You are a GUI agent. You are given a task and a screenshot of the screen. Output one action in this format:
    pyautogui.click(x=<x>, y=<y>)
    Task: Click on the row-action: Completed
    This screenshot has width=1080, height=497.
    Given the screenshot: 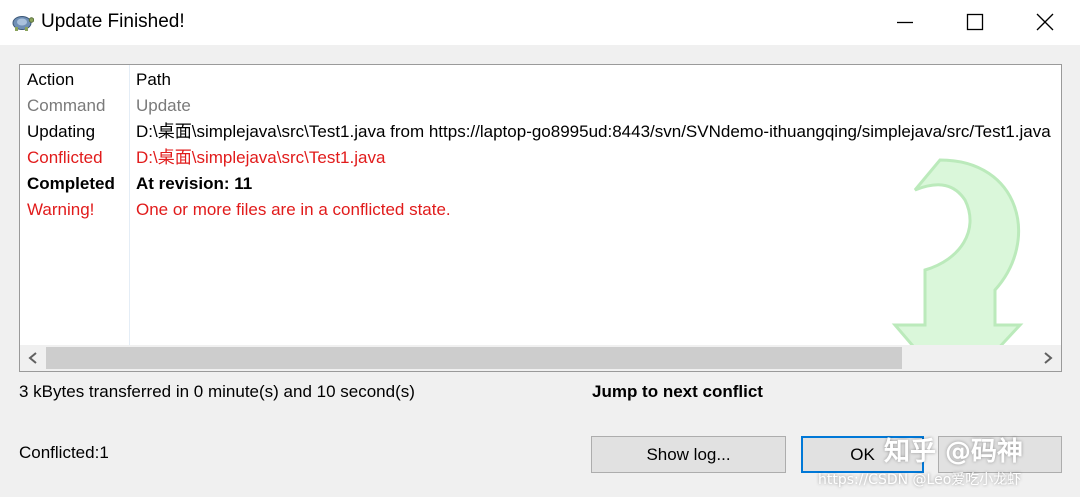 What is the action you would take?
    pyautogui.click(x=71, y=183)
    